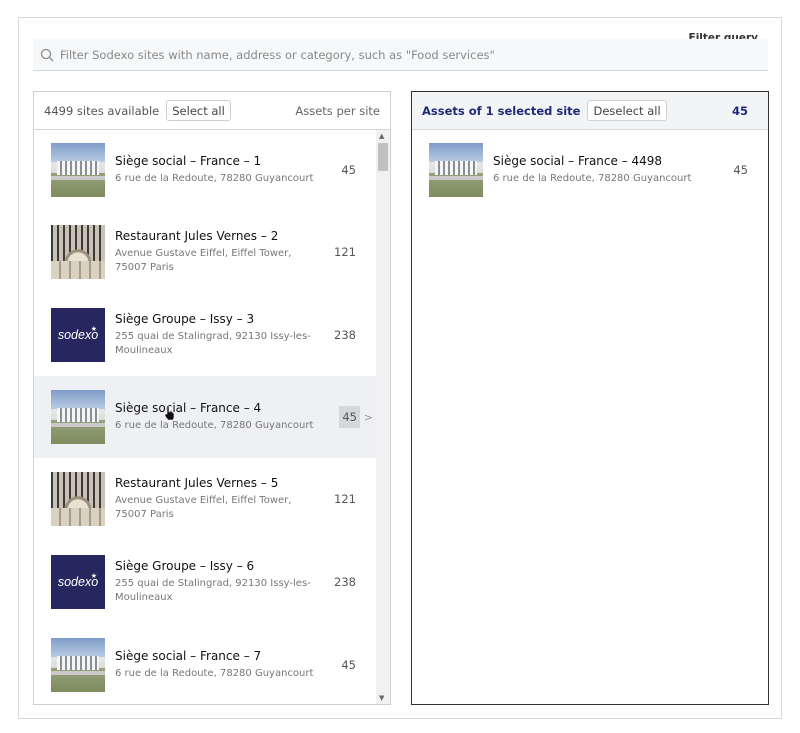  I want to click on search-bar, so click(400, 55).